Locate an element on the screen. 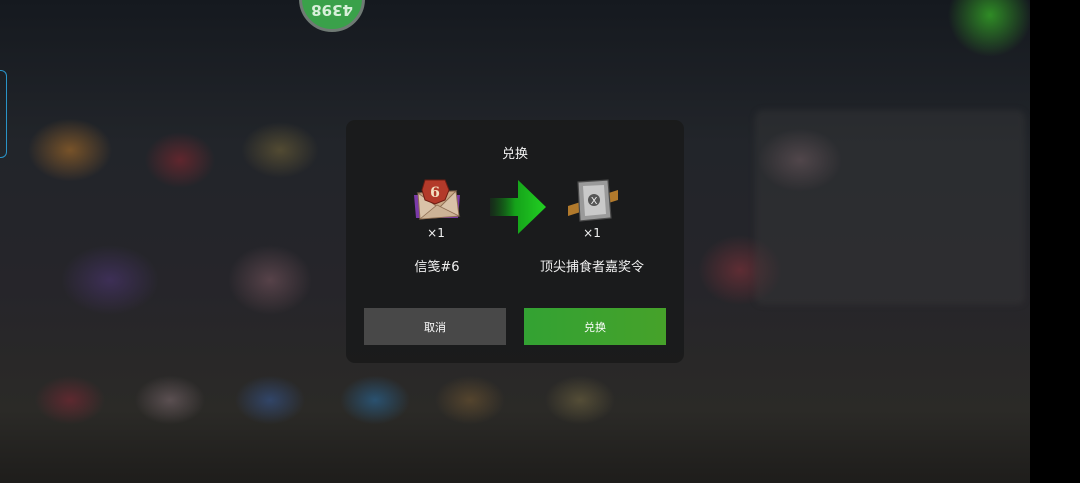 Image resolution: width=1080 pixels, height=483 pixels. from-item-name: 信笺#6 is located at coordinates (437, 267).